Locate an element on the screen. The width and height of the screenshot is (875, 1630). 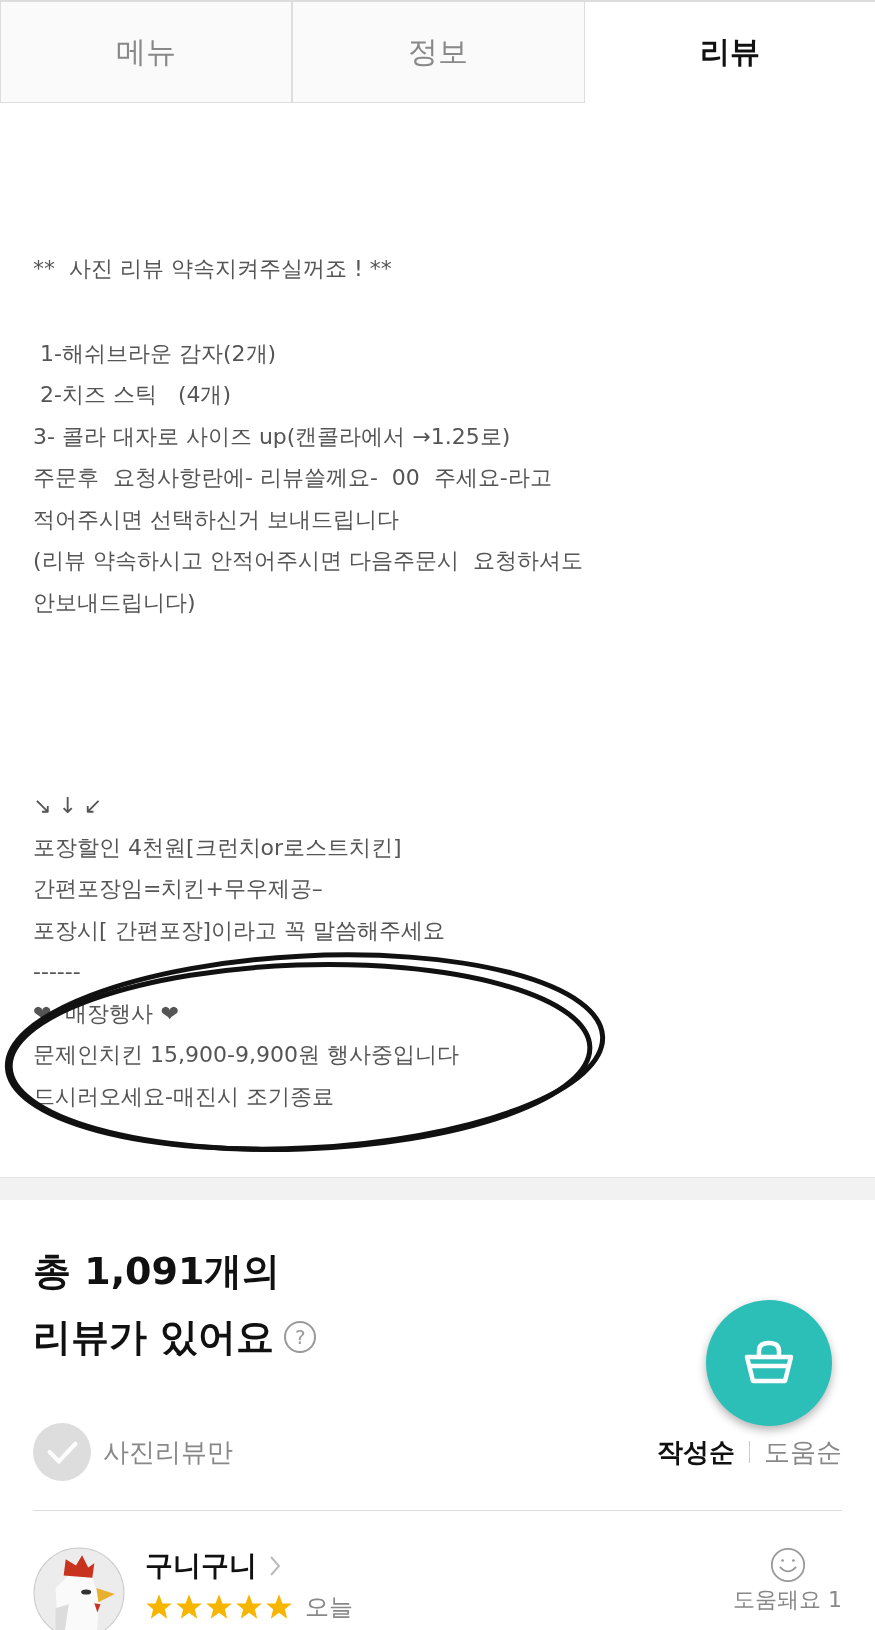
notice-text: 1-해쉬브라운 감자(2개) is located at coordinates (158, 353).